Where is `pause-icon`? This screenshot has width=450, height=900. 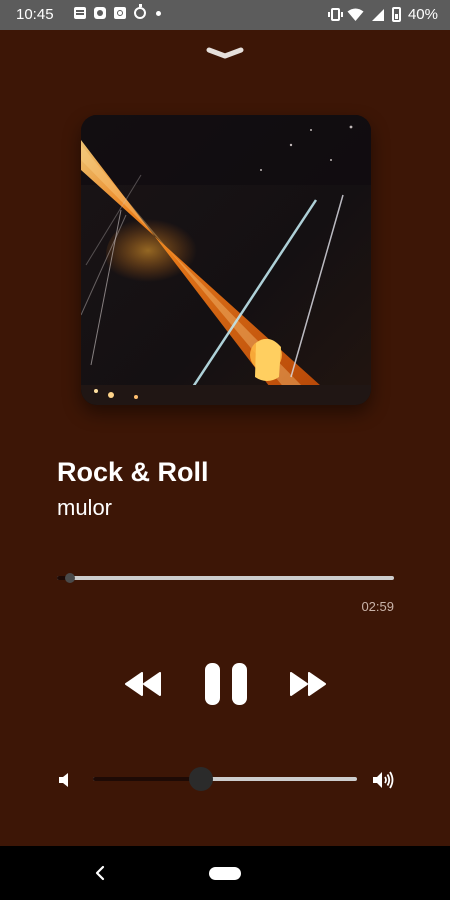
pause-icon is located at coordinates (226, 684).